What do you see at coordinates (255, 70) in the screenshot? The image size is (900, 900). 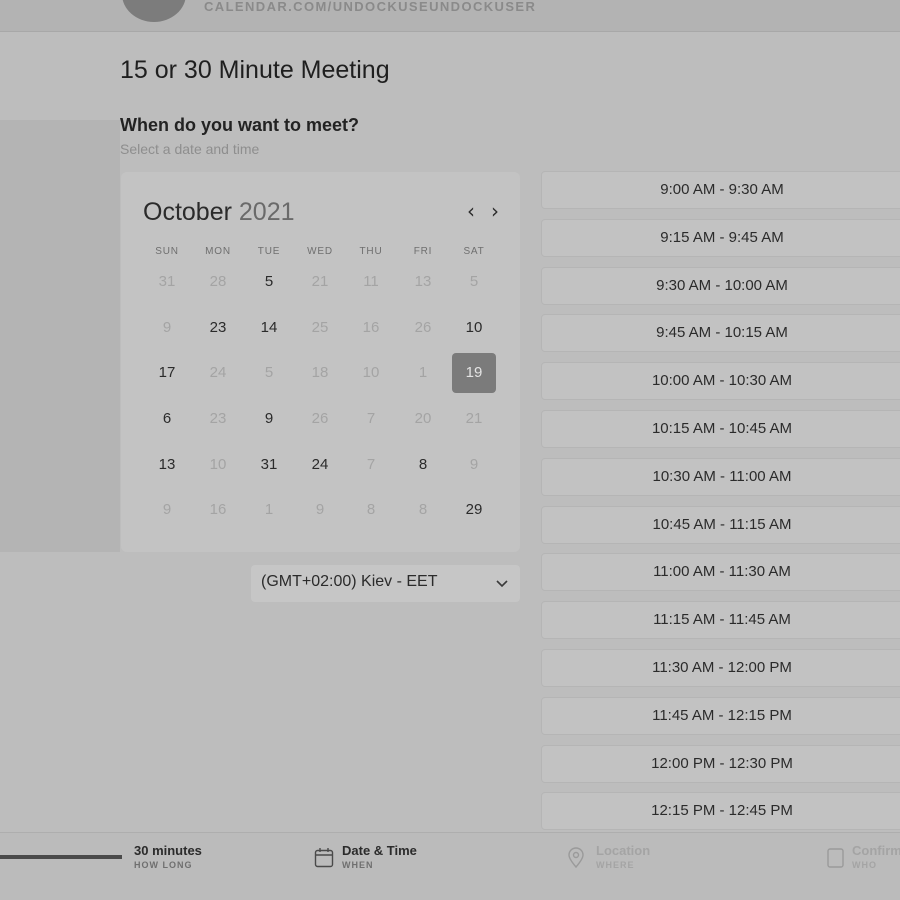 I see `page-title: 15 or 30 Minute Meeting` at bounding box center [255, 70].